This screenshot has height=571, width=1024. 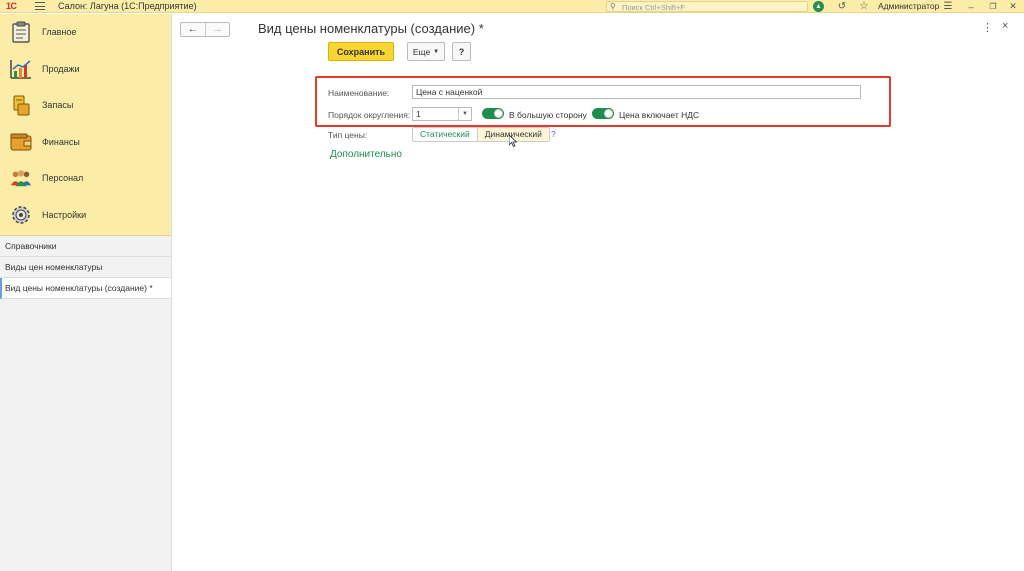 I want to click on rounding-value: 1, so click(x=418, y=114).